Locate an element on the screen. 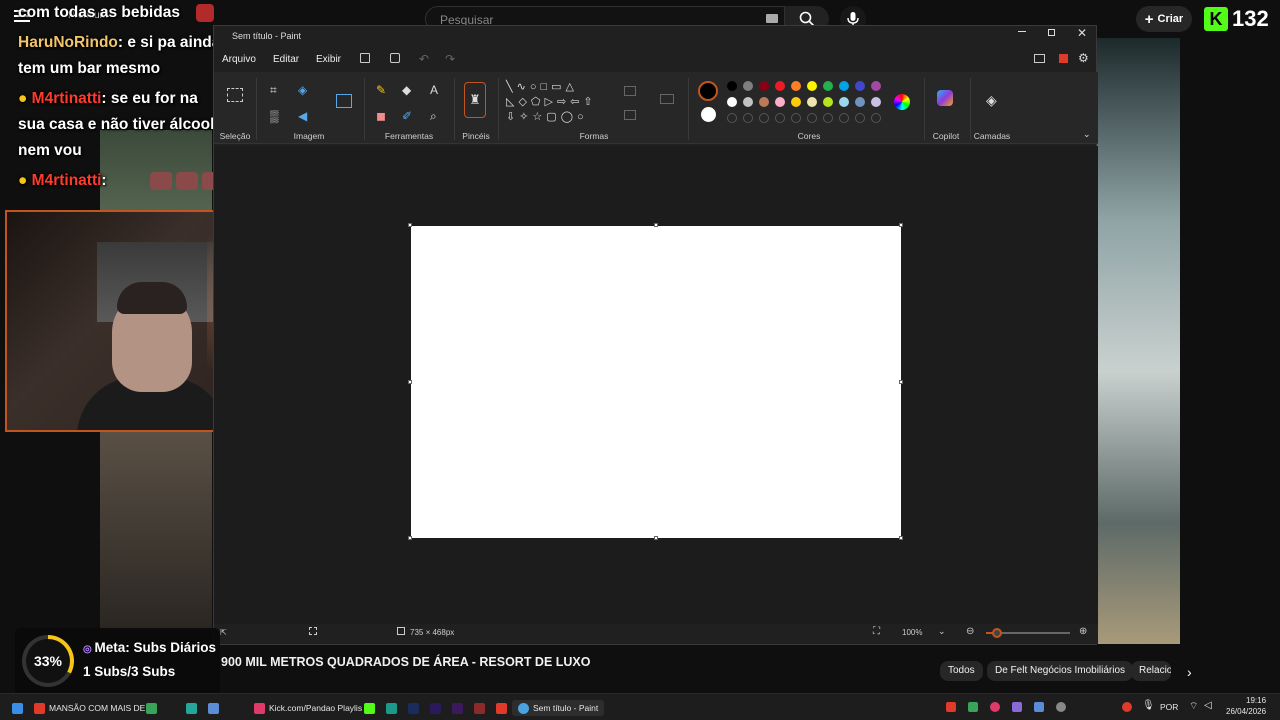 Image resolution: width=1280 pixels, height=720 pixels. zoom-in-icon: ⊕ is located at coordinates (1083, 631).